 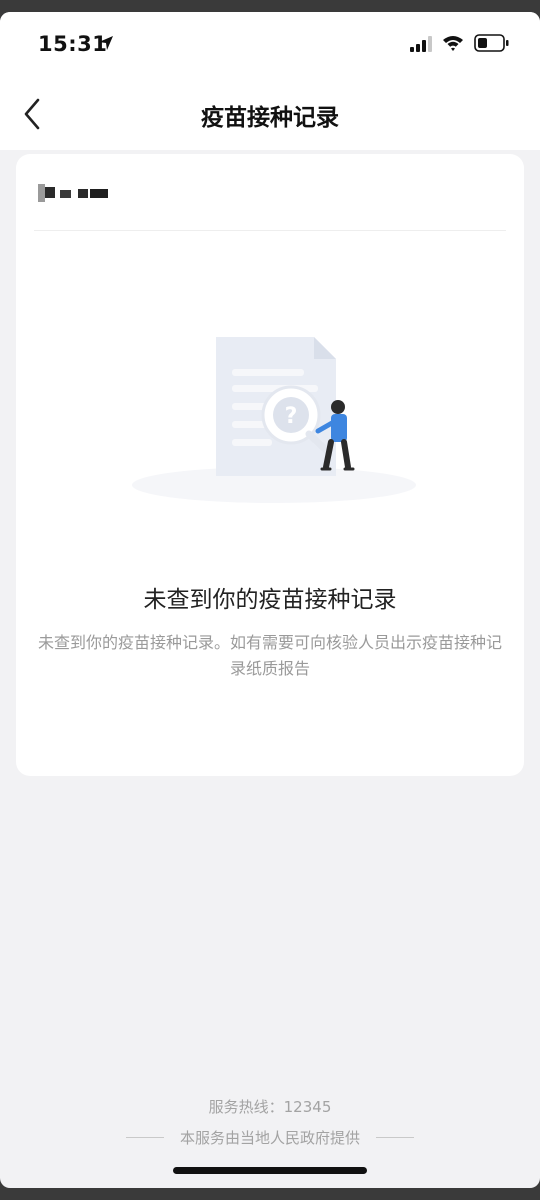 I want to click on nav-bar: 疫苗接种记录, so click(x=270, y=114).